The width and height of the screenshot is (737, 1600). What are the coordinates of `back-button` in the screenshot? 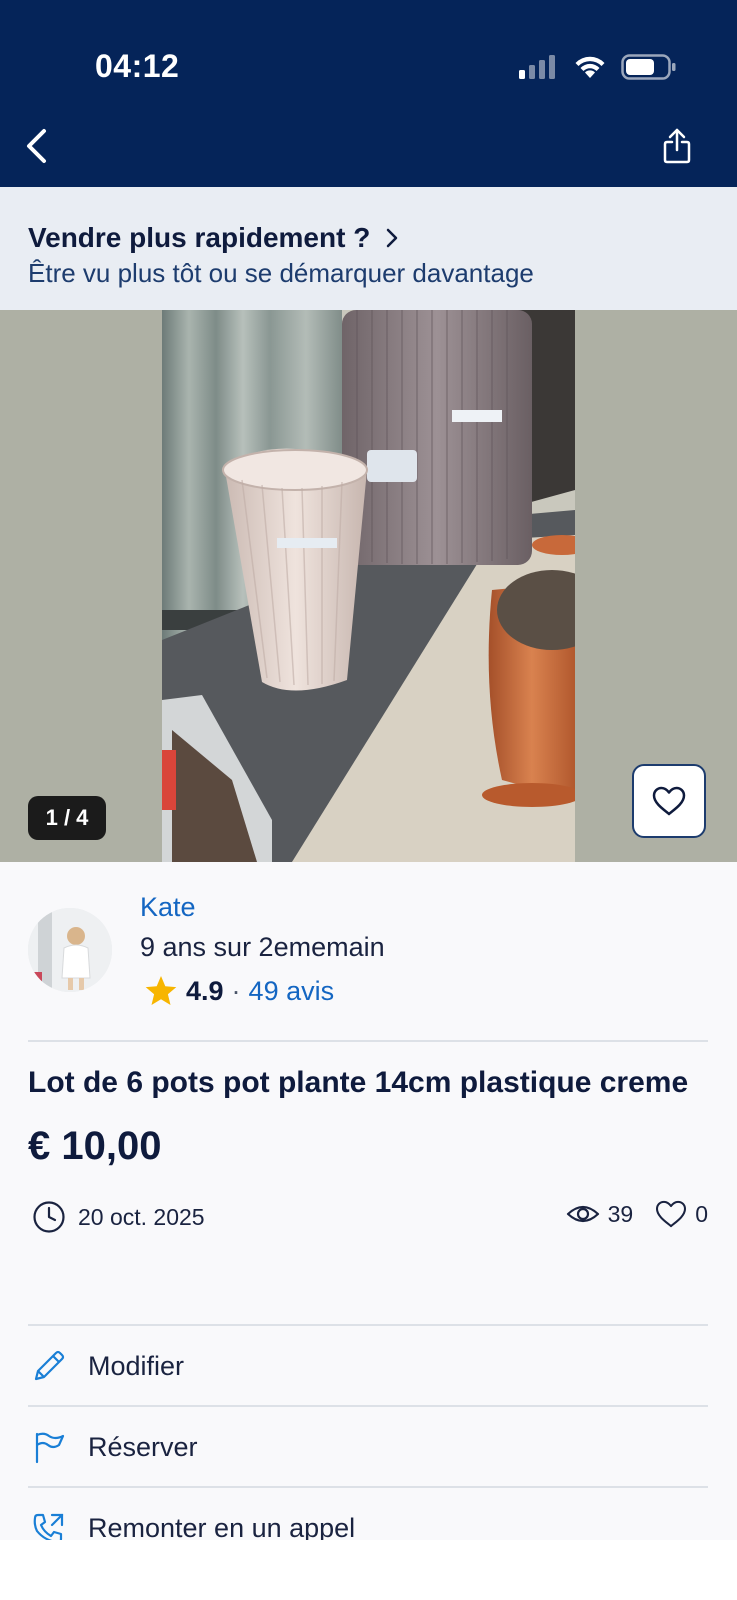 It's located at (36, 146).